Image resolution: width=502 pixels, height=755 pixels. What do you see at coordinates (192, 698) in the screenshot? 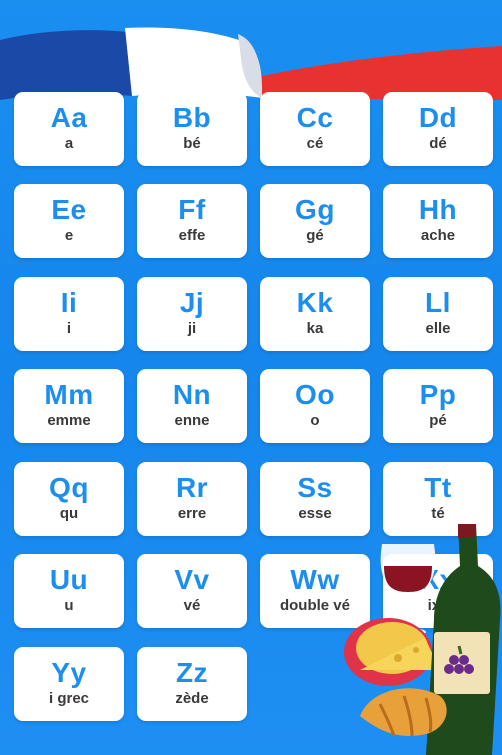
I see `letter-name: zède` at bounding box center [192, 698].